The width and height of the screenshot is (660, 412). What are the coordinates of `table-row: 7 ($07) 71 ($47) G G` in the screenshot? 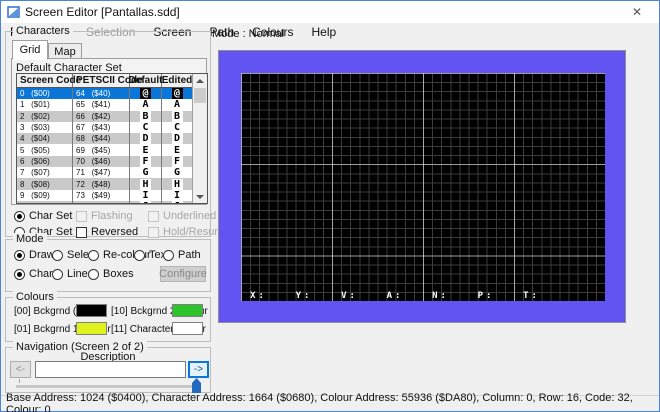 It's located at (112, 173).